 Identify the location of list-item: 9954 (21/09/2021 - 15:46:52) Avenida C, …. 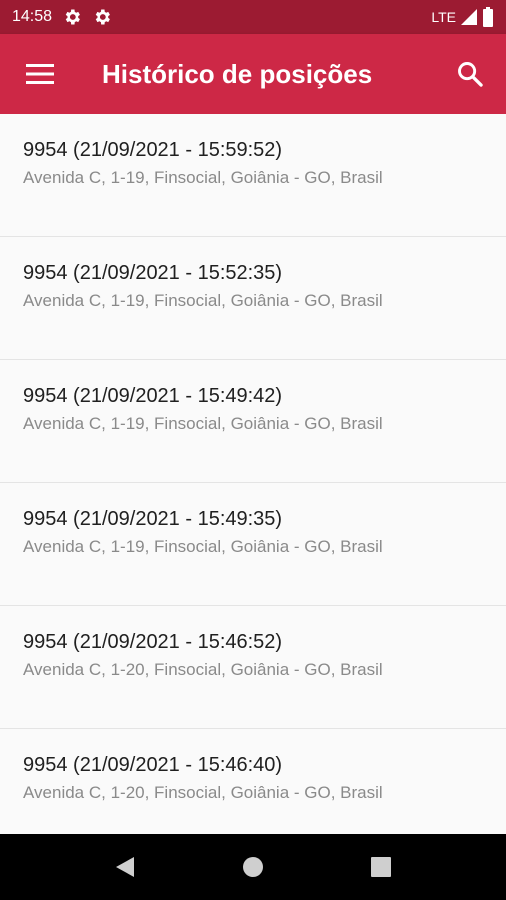
(253, 667).